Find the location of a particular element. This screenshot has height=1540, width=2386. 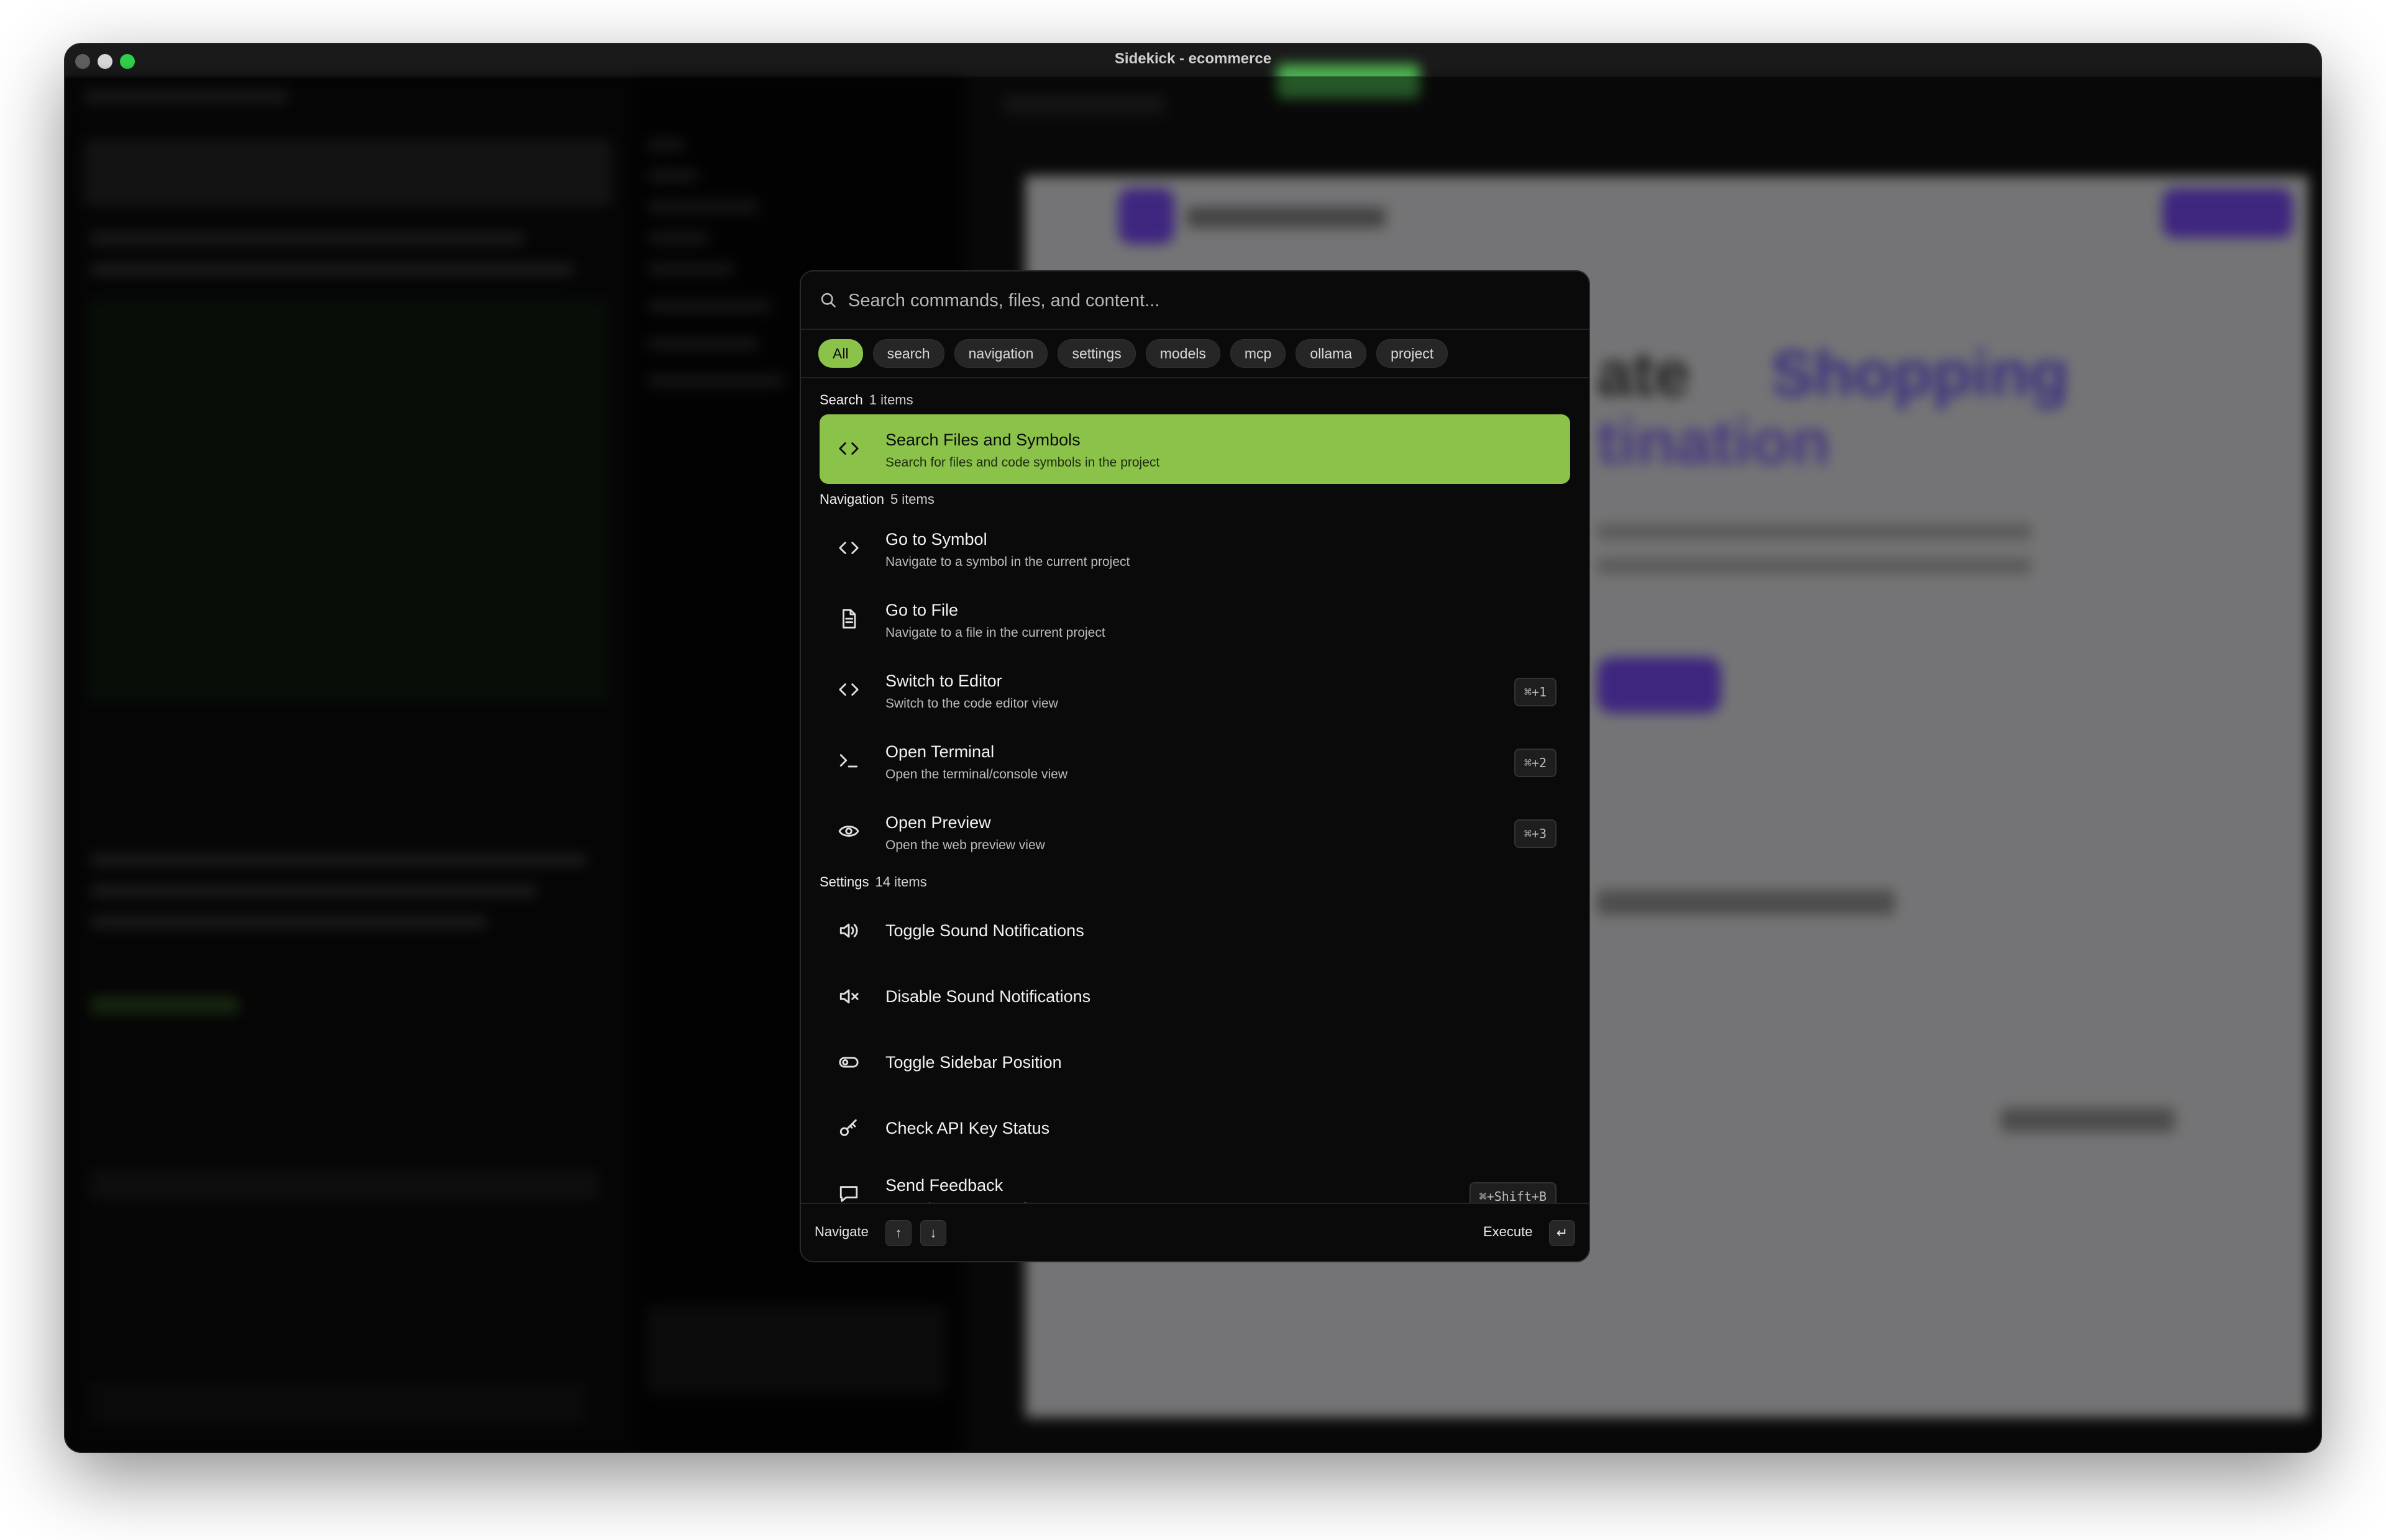

message-icon is located at coordinates (848, 1194).